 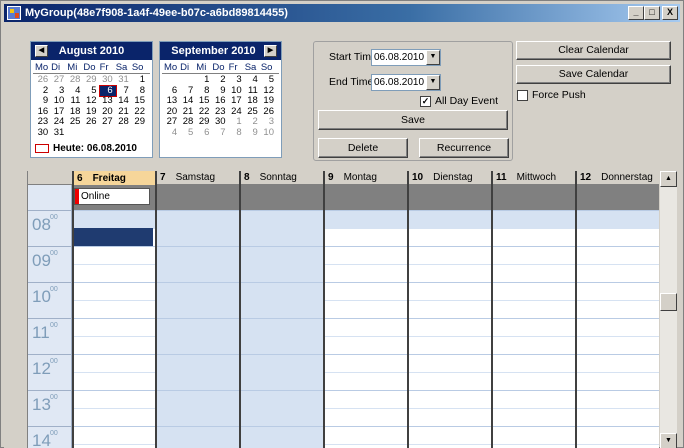 What do you see at coordinates (108, 122) in the screenshot?
I see `calendar-day: 27` at bounding box center [108, 122].